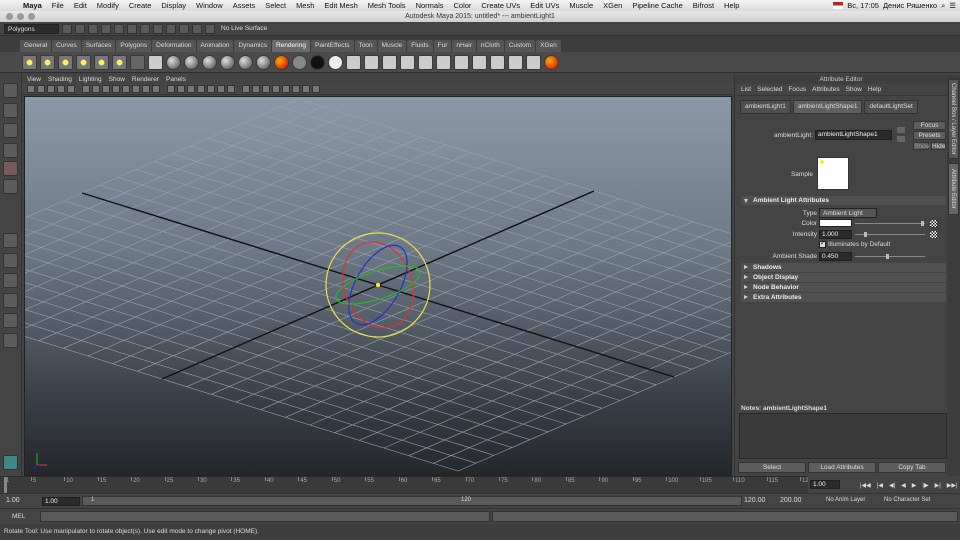 This screenshot has width=960, height=540. I want to click on ae-tab-ambientlightshape1: ambientLightShape1, so click(827, 107).